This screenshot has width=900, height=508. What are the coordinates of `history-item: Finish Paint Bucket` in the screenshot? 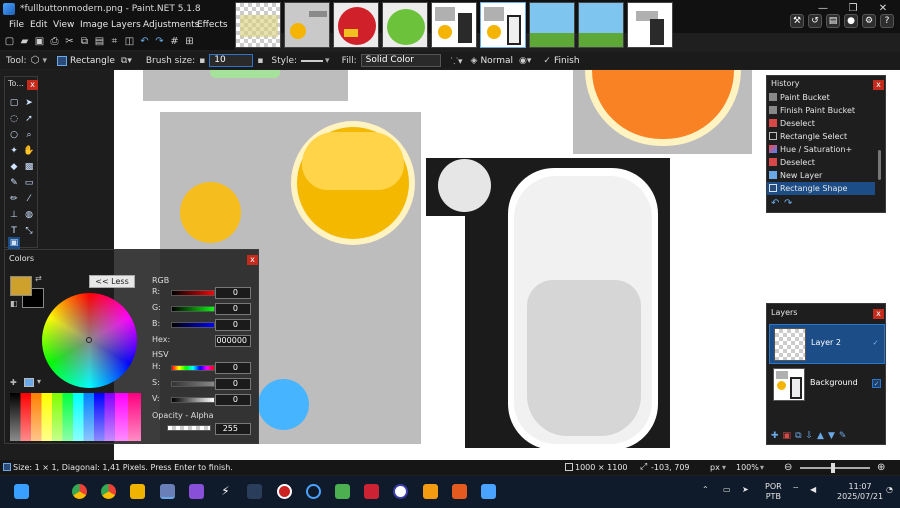 It's located at (821, 110).